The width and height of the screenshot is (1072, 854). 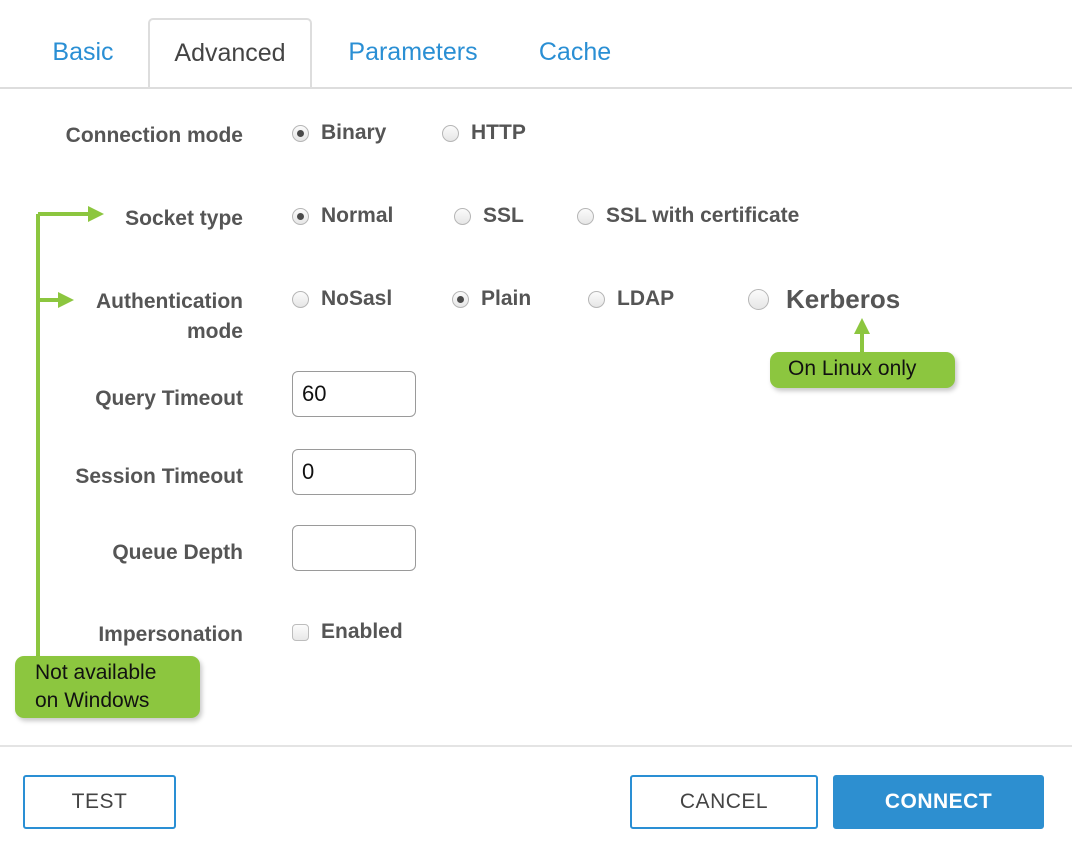 I want to click on tab-advanced: Advanced, so click(x=230, y=52).